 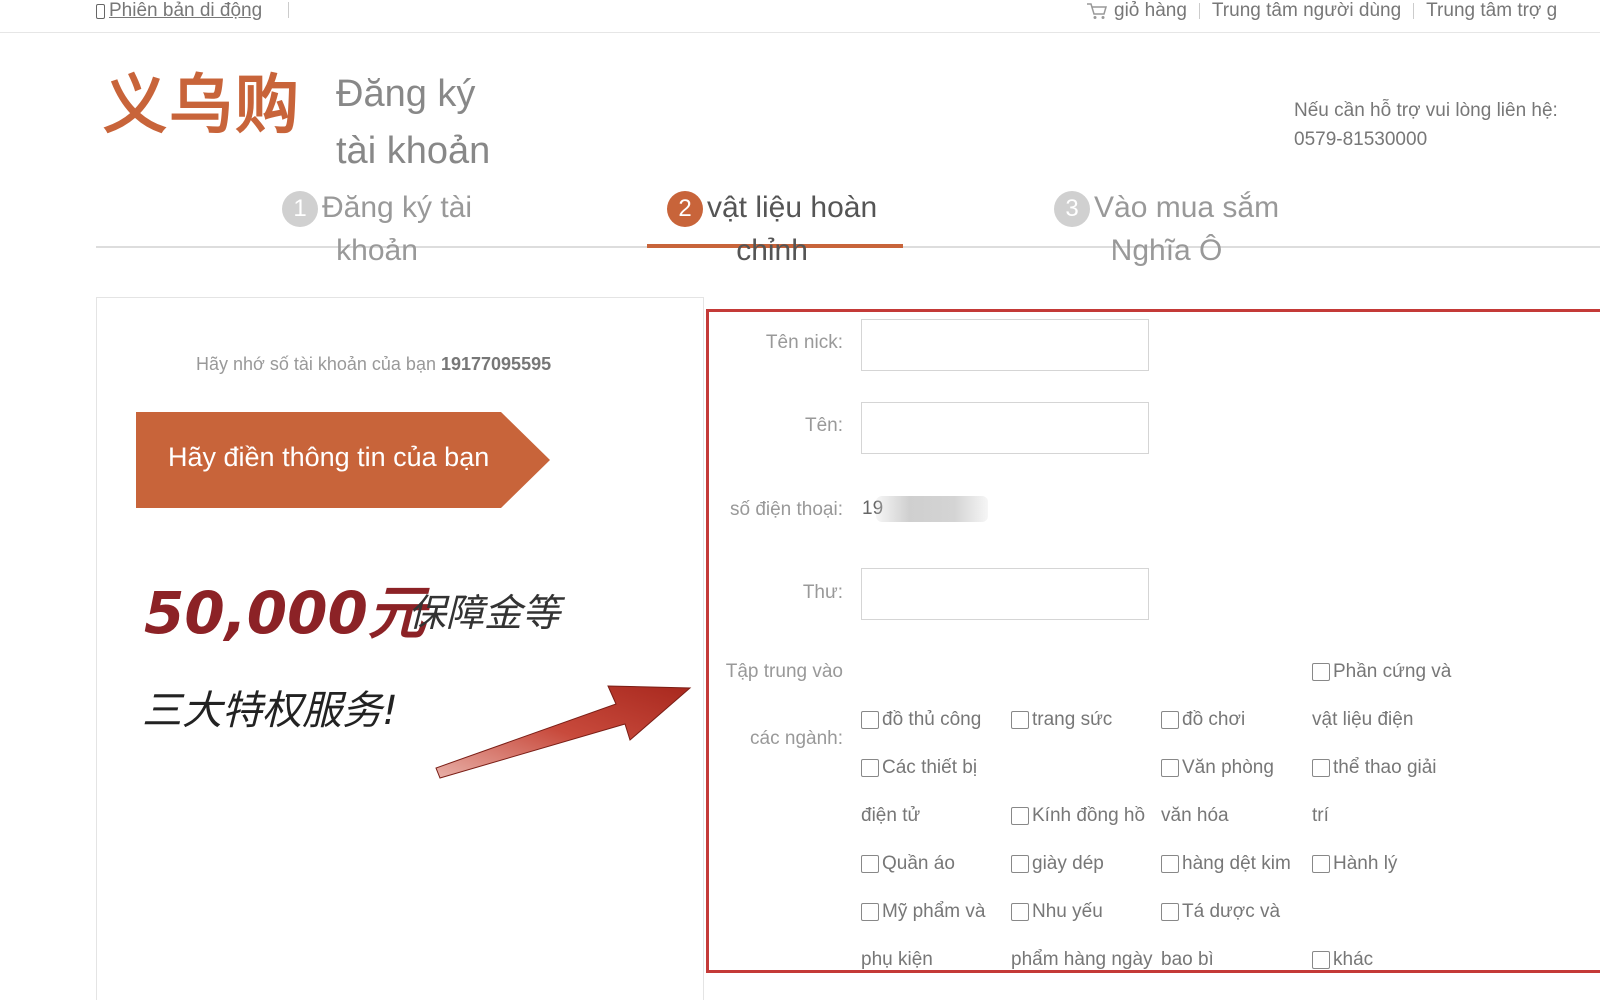 What do you see at coordinates (1392, 671) in the screenshot?
I see `category-label: Phần cứng và` at bounding box center [1392, 671].